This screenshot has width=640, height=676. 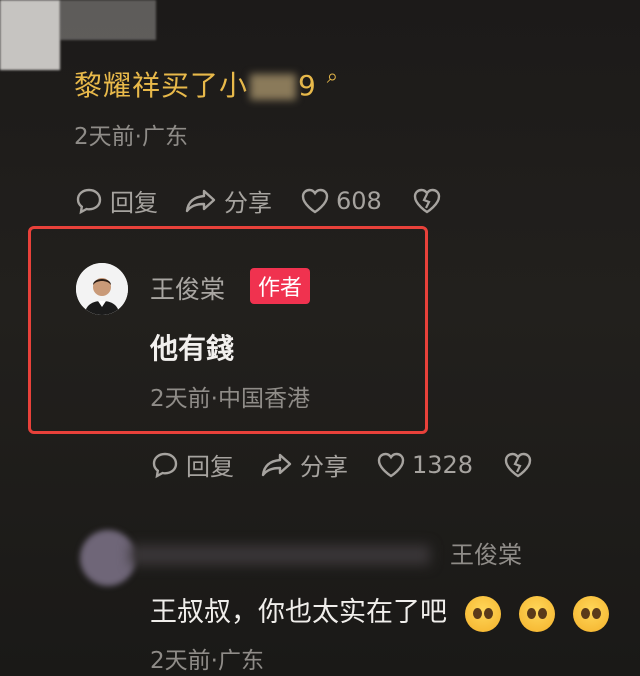 I want to click on like-button: 608, so click(x=341, y=201).